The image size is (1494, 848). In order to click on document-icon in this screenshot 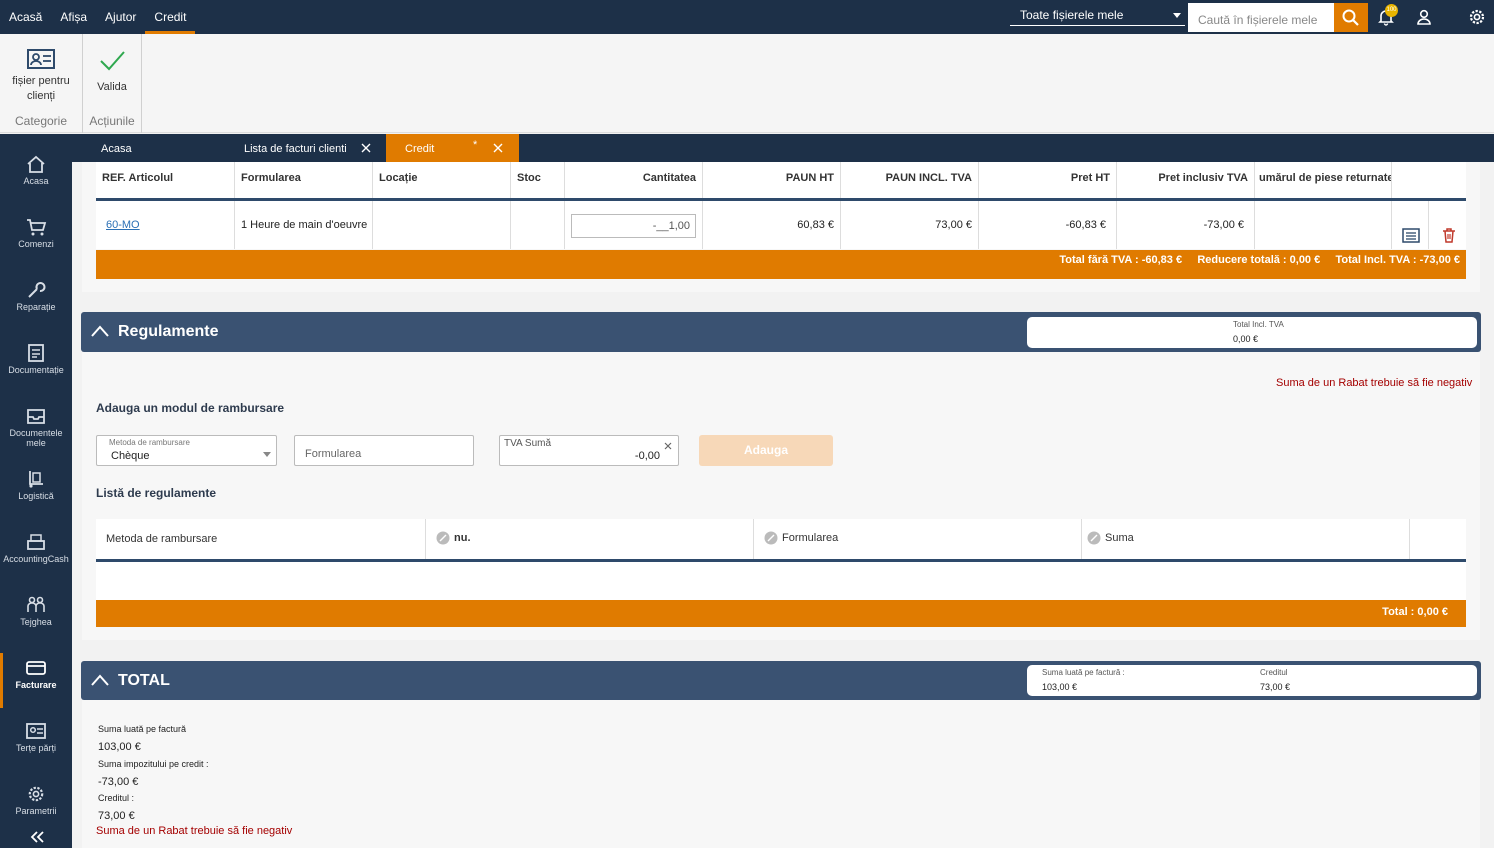, I will do `click(36, 353)`.